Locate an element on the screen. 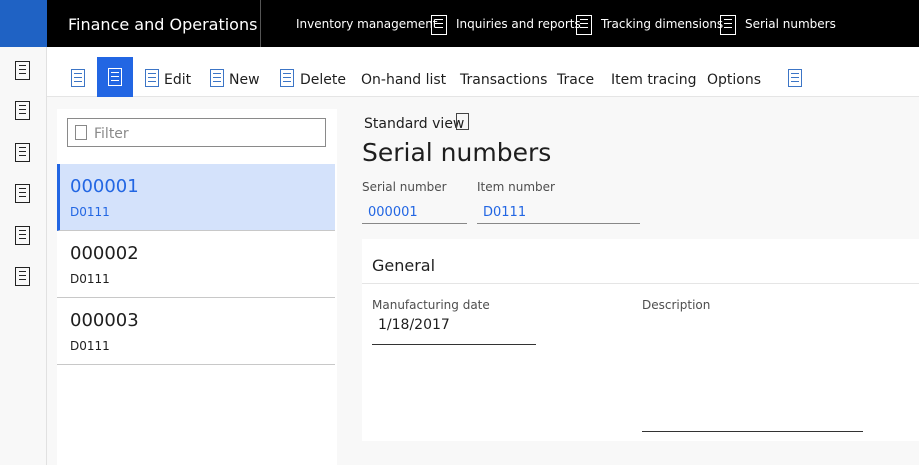 Image resolution: width=919 pixels, height=465 pixels. breadcrumb-inventory-management: Inventory management is located at coordinates (367, 24).